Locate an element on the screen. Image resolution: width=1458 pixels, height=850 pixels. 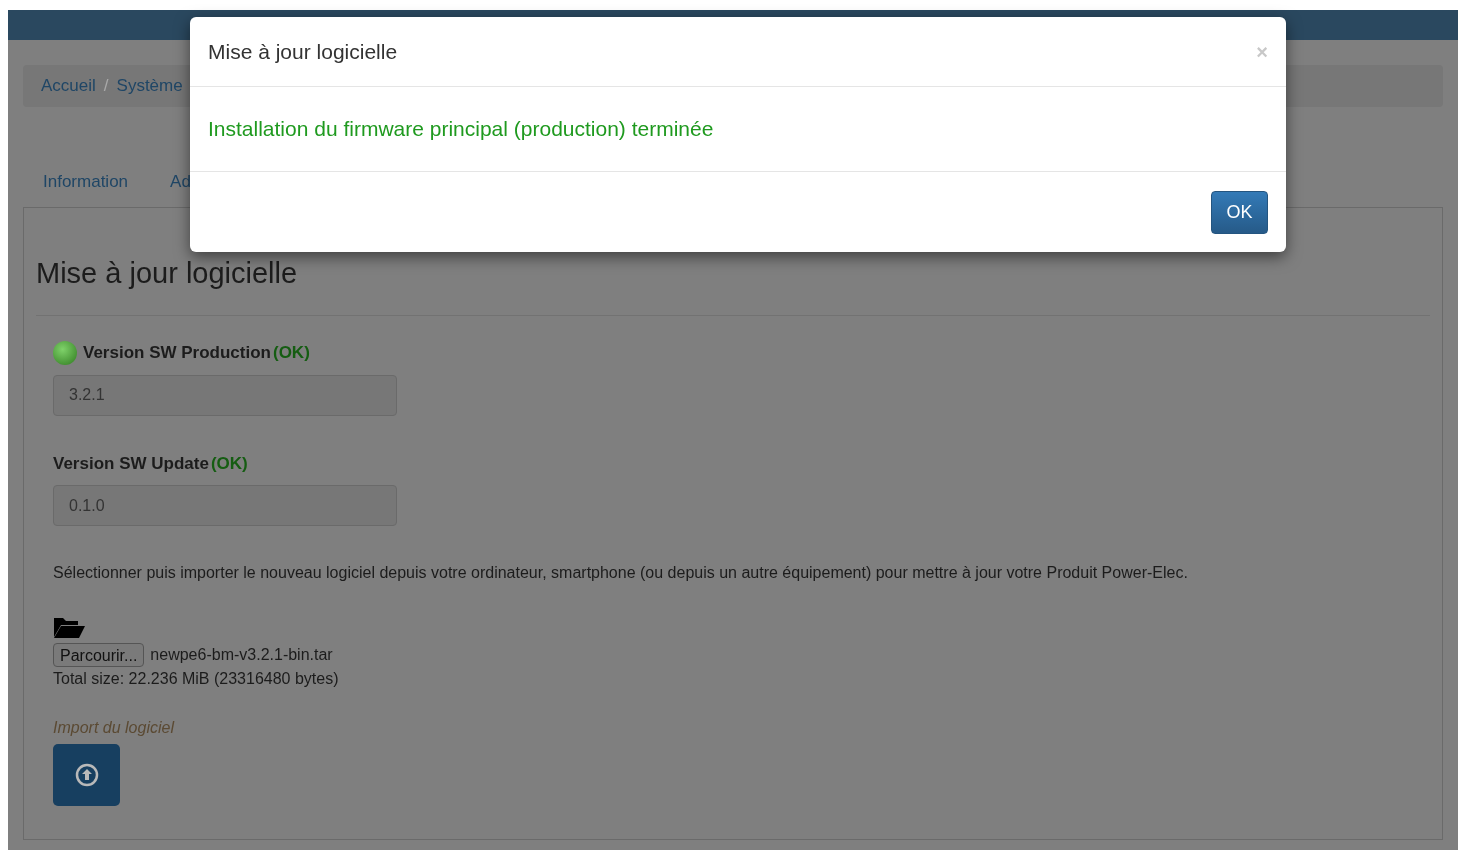
import-label: Import du logiciel is located at coordinates (114, 728).